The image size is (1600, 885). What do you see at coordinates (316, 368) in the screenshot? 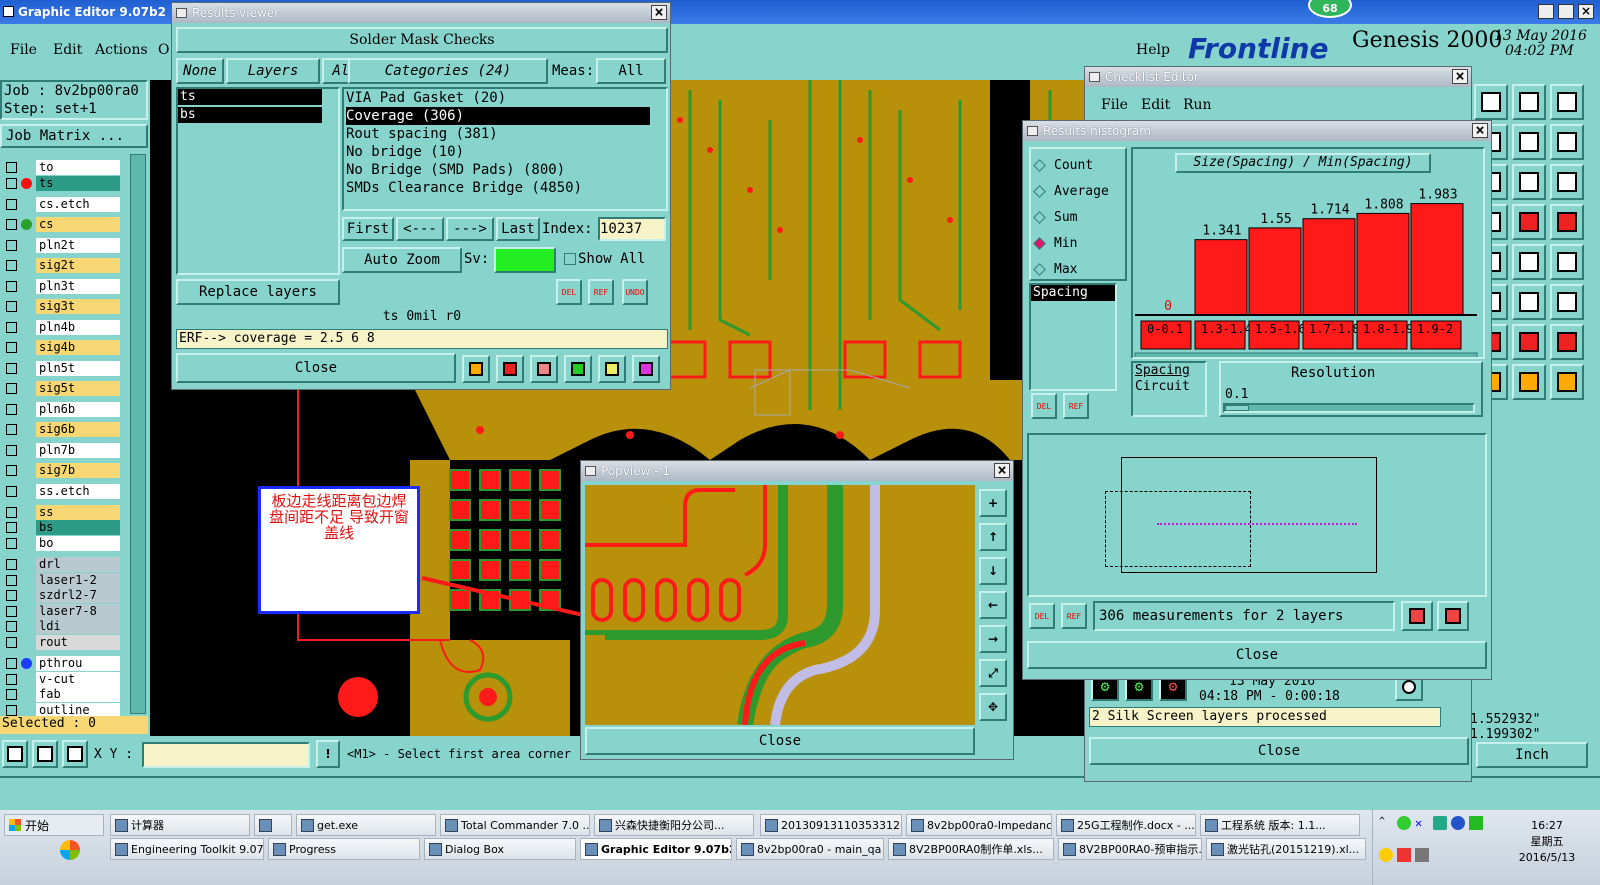
I see `results-close-button: Close` at bounding box center [316, 368].